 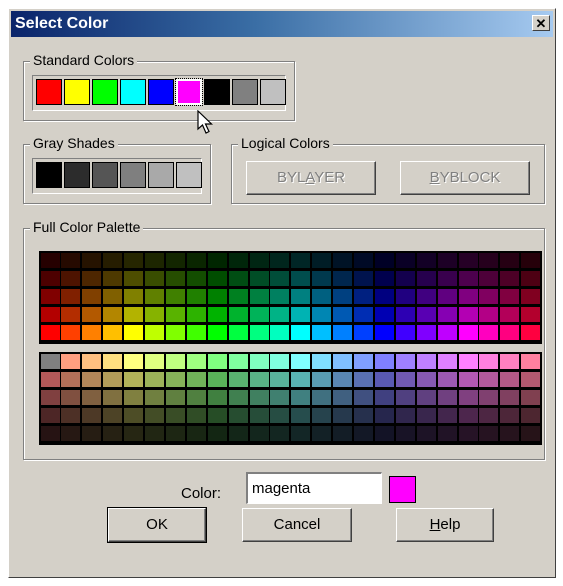 I want to click on gray-shade-swatch, so click(x=77, y=175).